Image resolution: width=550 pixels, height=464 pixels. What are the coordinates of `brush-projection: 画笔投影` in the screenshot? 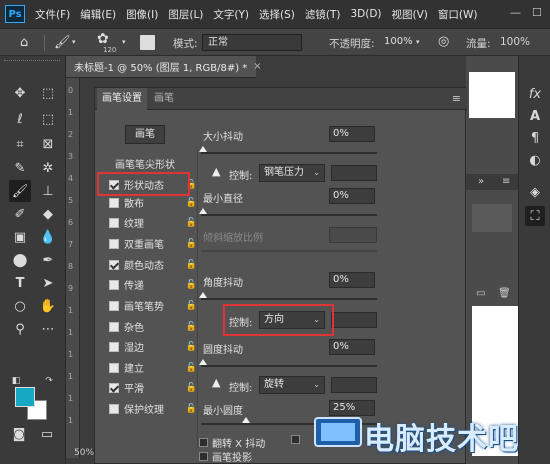 It's located at (225, 456).